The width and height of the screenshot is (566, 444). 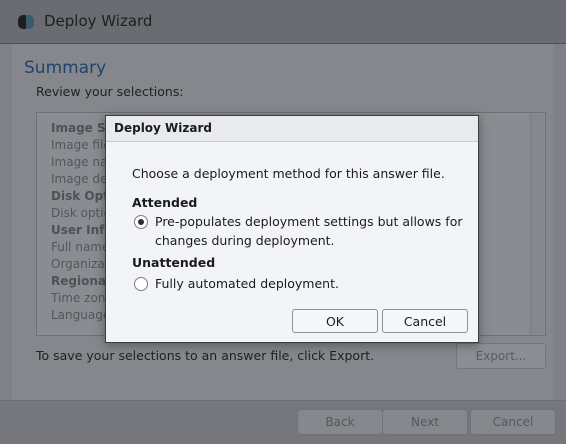 What do you see at coordinates (340, 422) in the screenshot?
I see `back-button: Back` at bounding box center [340, 422].